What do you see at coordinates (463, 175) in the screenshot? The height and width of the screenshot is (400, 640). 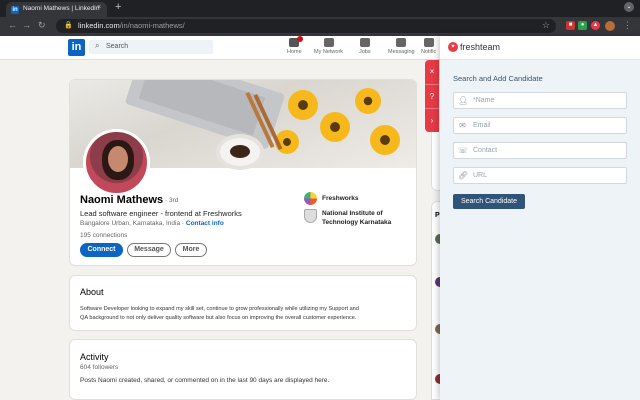 I see `link-icon: 🔗︎` at bounding box center [463, 175].